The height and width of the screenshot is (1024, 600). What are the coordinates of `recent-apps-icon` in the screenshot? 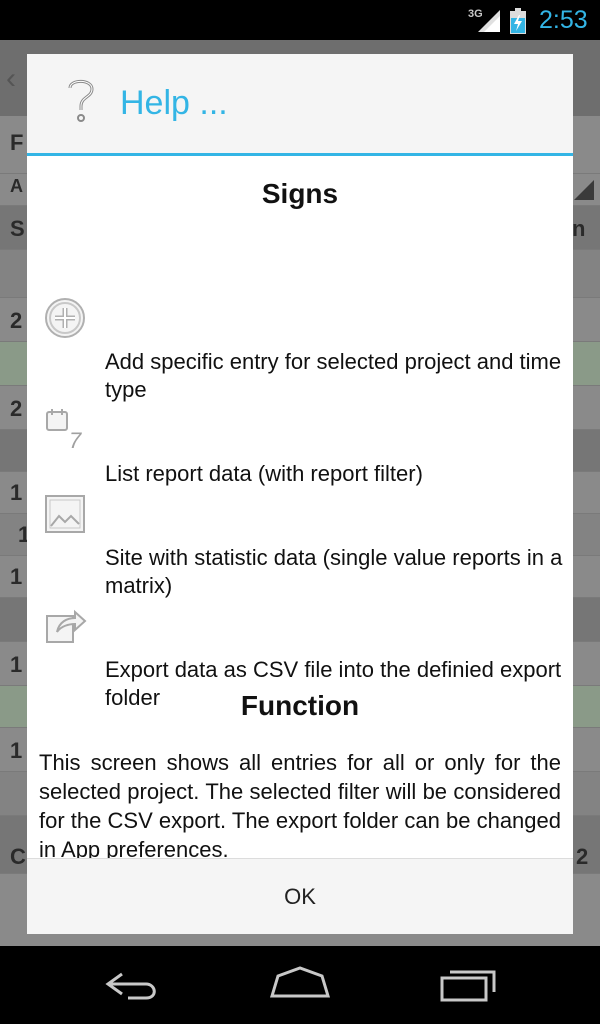 It's located at (468, 985).